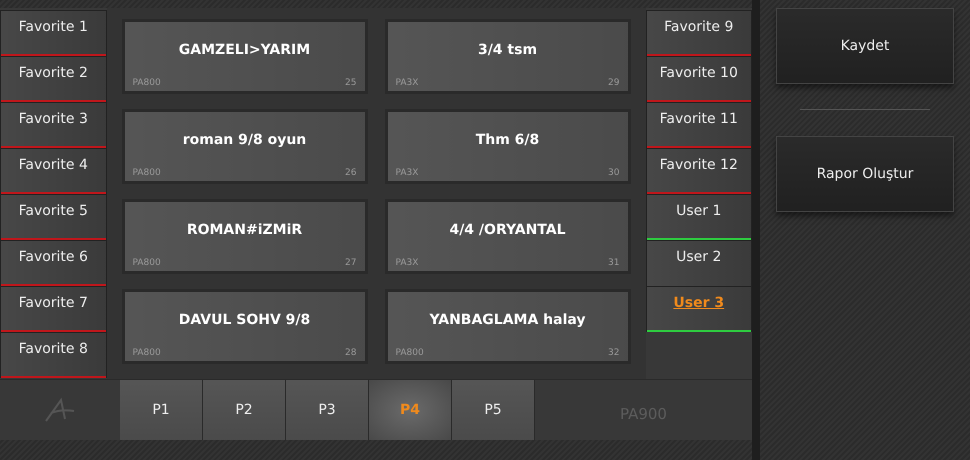  I want to click on pad-number: 27, so click(350, 263).